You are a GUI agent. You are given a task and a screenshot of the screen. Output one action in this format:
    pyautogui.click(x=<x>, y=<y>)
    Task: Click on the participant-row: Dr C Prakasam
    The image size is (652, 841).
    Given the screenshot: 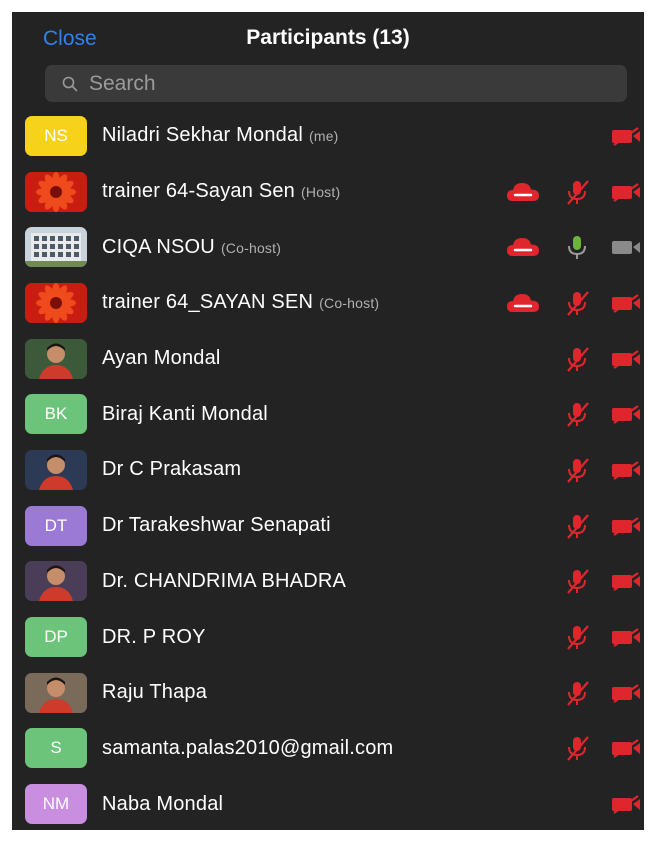 What is the action you would take?
    pyautogui.click(x=328, y=470)
    